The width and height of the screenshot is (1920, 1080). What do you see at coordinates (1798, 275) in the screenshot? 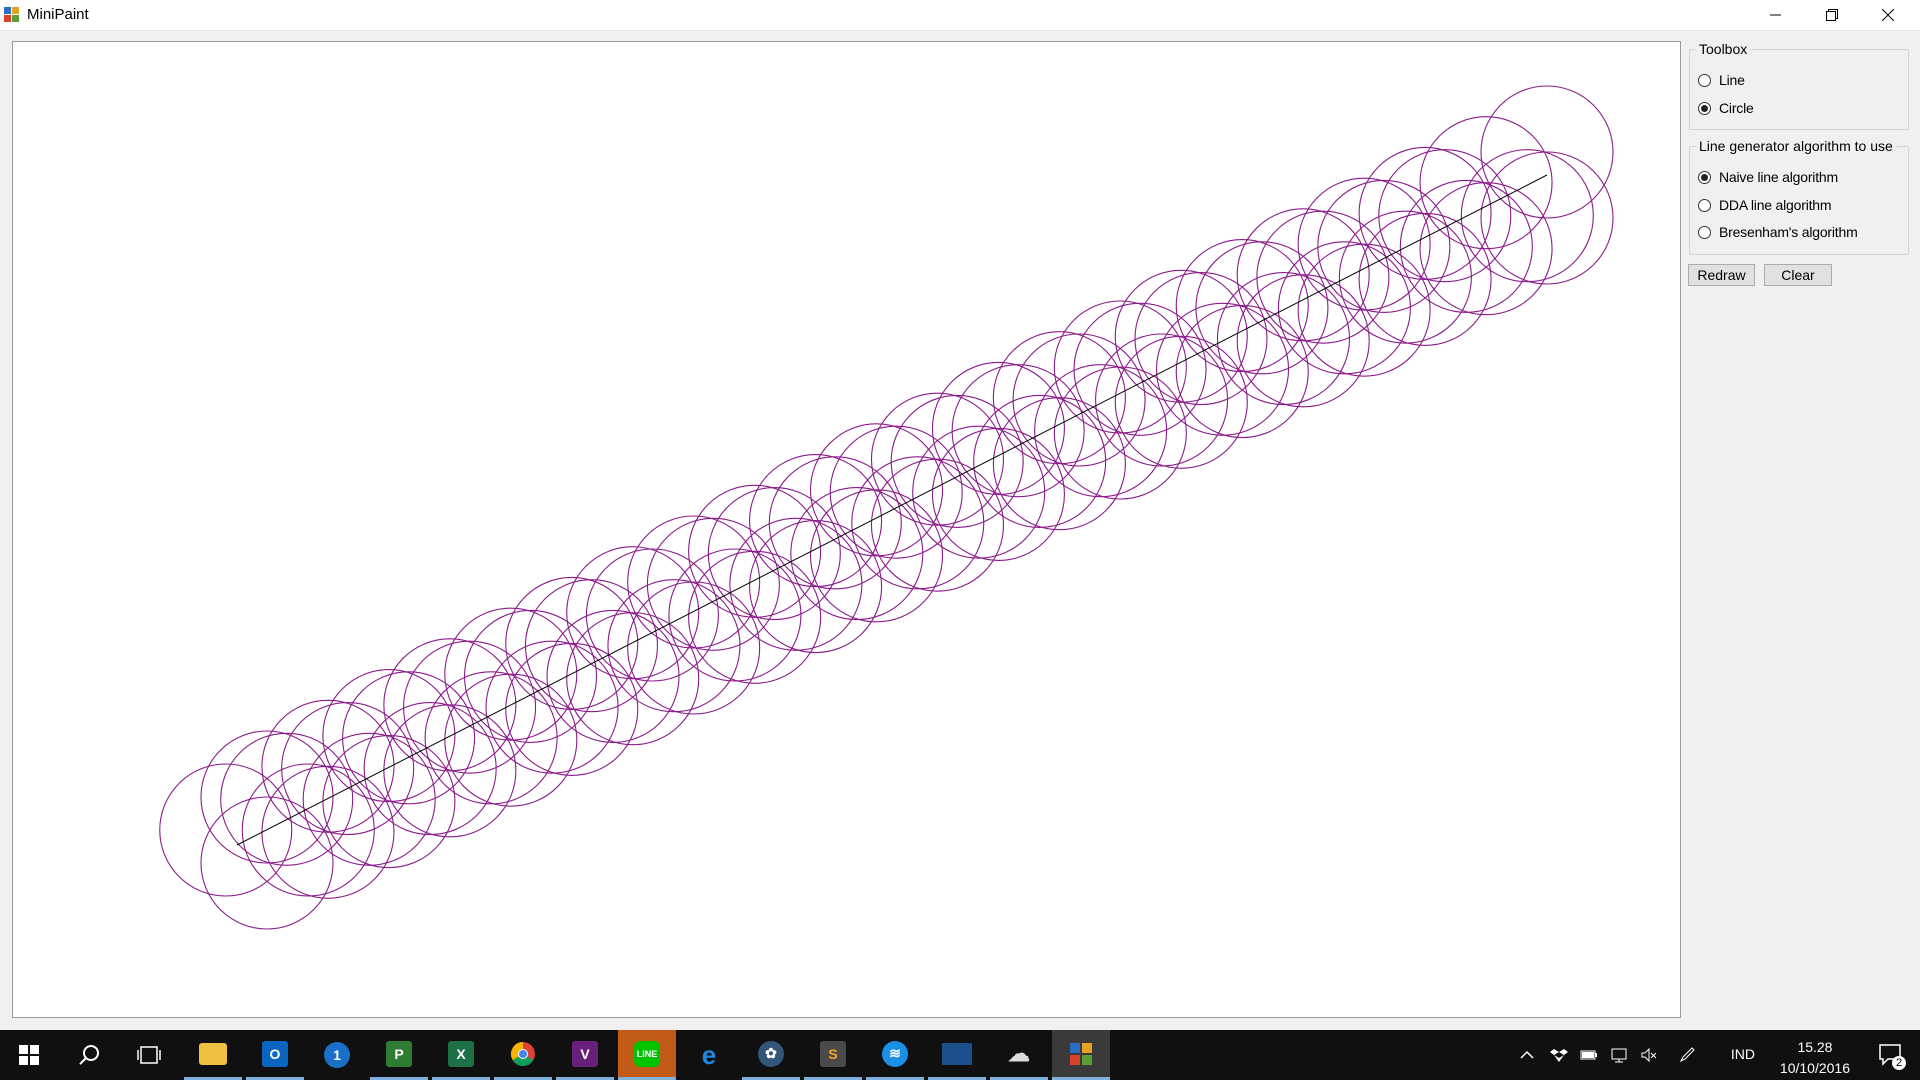
I see `clear-button: Clear` at bounding box center [1798, 275].